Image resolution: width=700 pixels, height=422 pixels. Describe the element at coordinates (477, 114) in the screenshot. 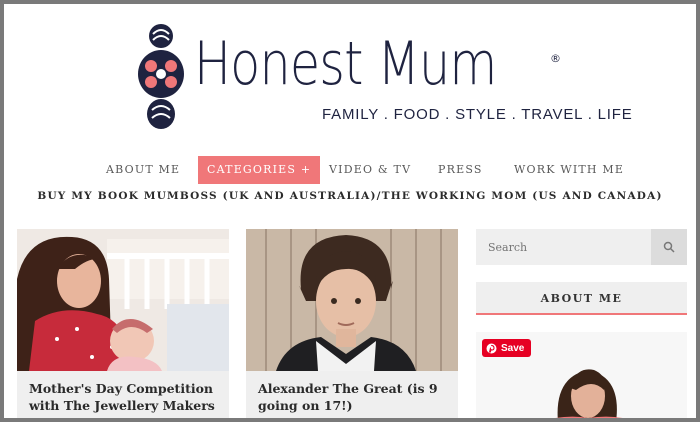

I see `logo-tagline: FAMILY . FOOD . STYLE . TRAVEL . LIFE` at that location.